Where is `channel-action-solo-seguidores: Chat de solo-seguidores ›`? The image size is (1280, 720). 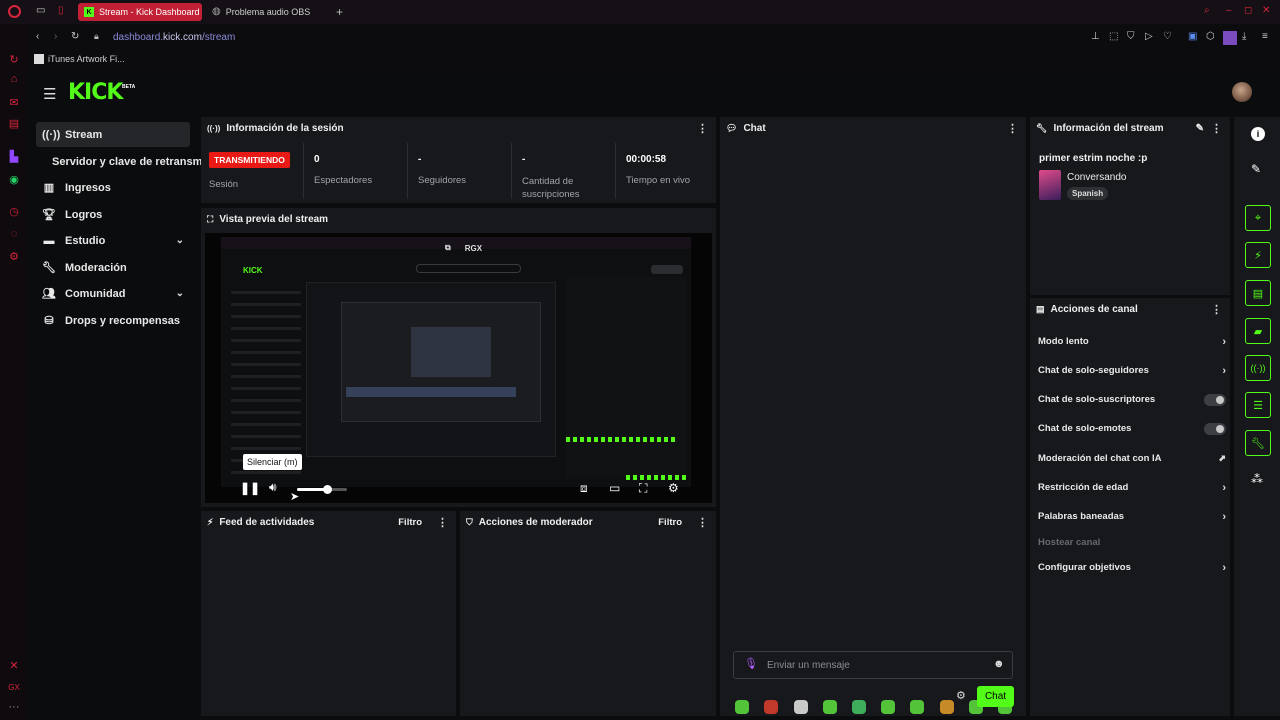 channel-action-solo-seguidores: Chat de solo-seguidores › is located at coordinates (1132, 371).